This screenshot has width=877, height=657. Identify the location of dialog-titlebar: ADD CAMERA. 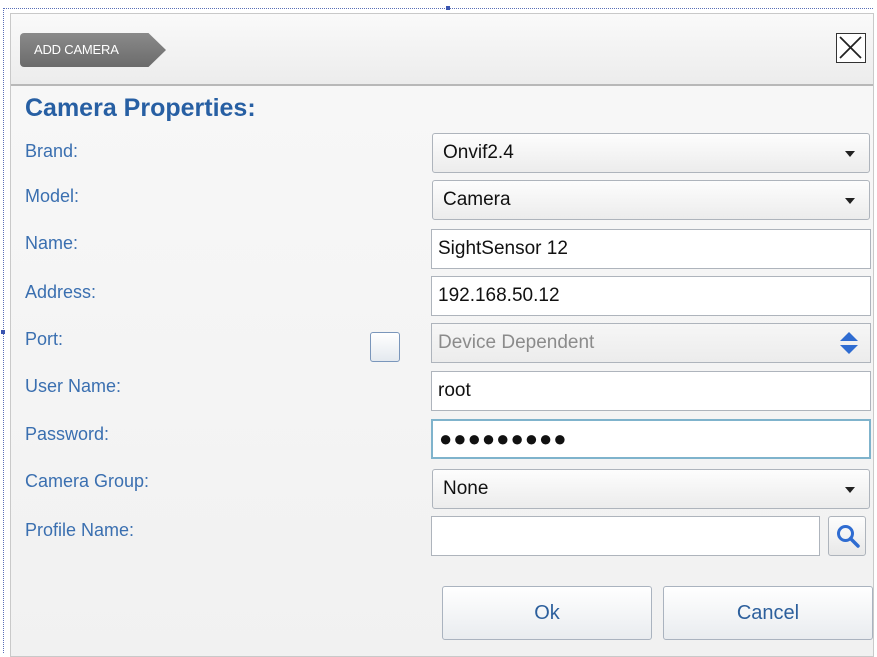
(442, 50).